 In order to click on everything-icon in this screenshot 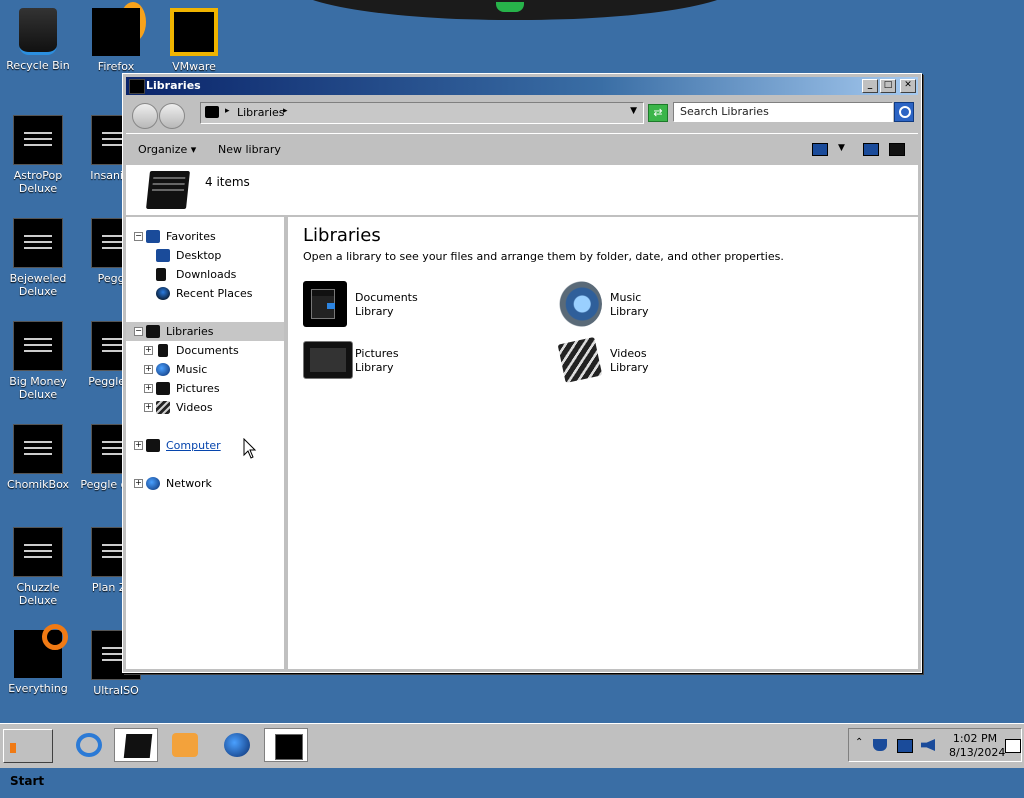, I will do `click(41, 651)`.